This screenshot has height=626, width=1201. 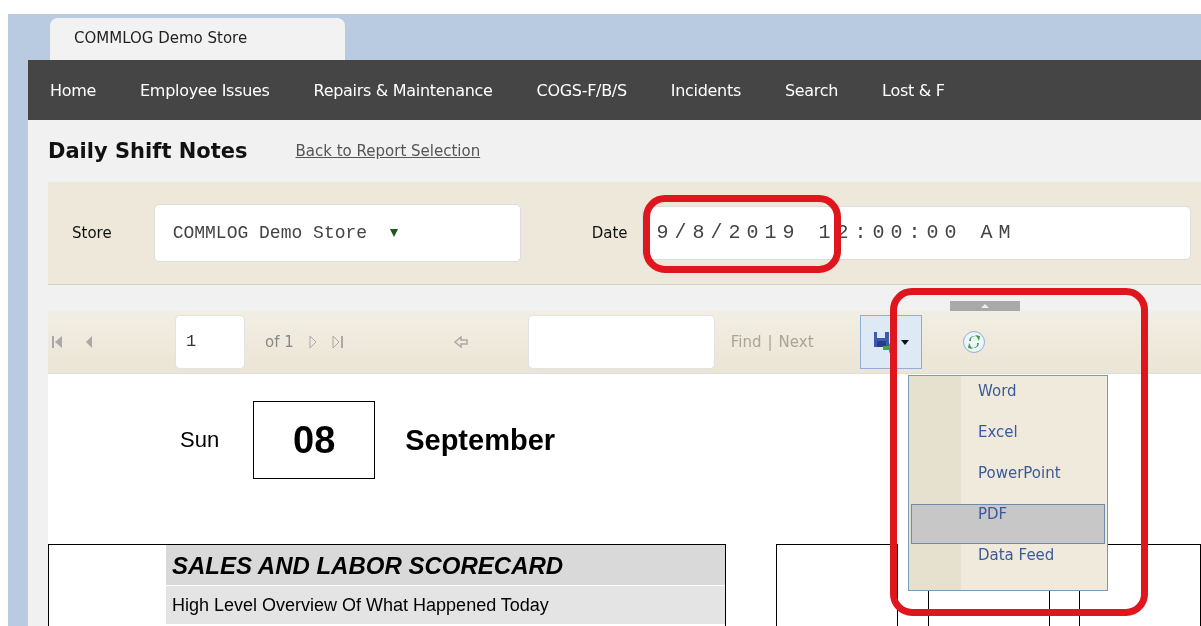 I want to click on collapse-handle-icon, so click(x=985, y=306).